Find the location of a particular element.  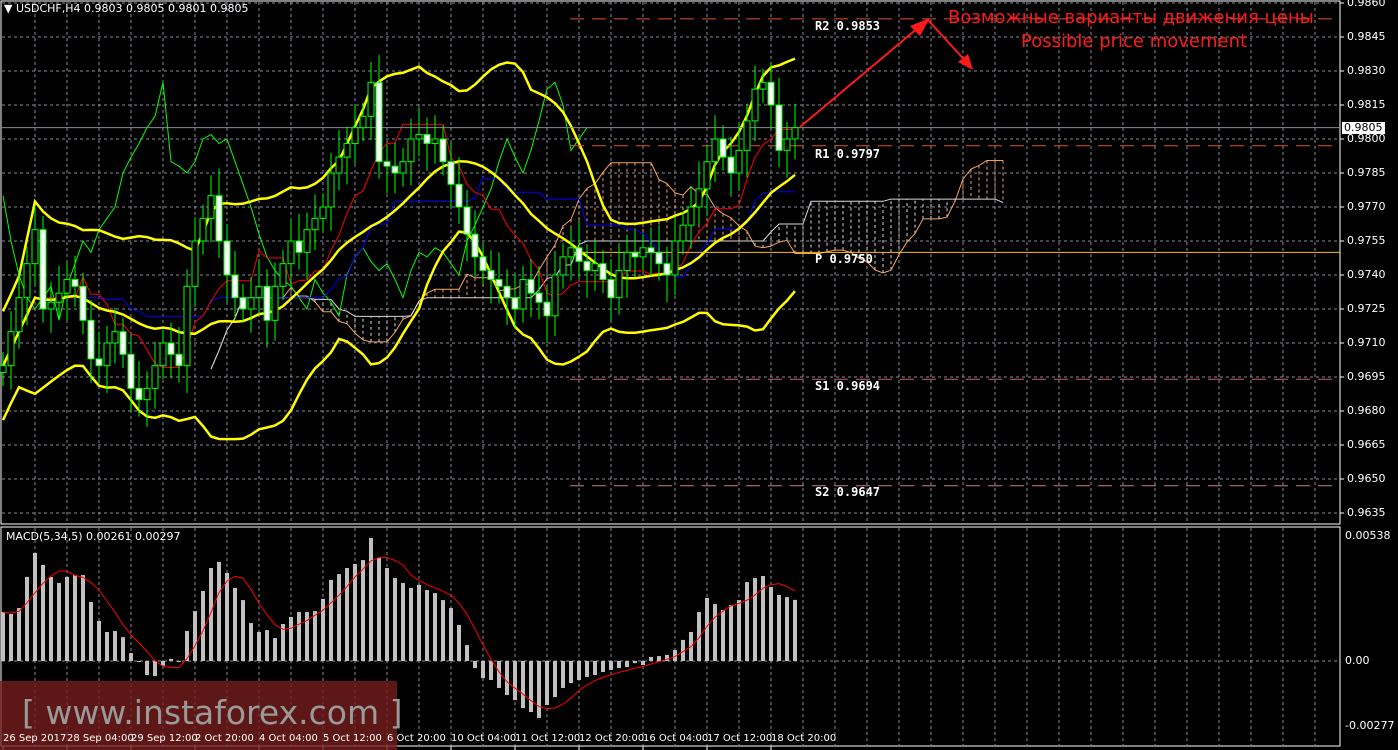

price-axis-label: 0.9725 is located at coordinates (1366, 308).